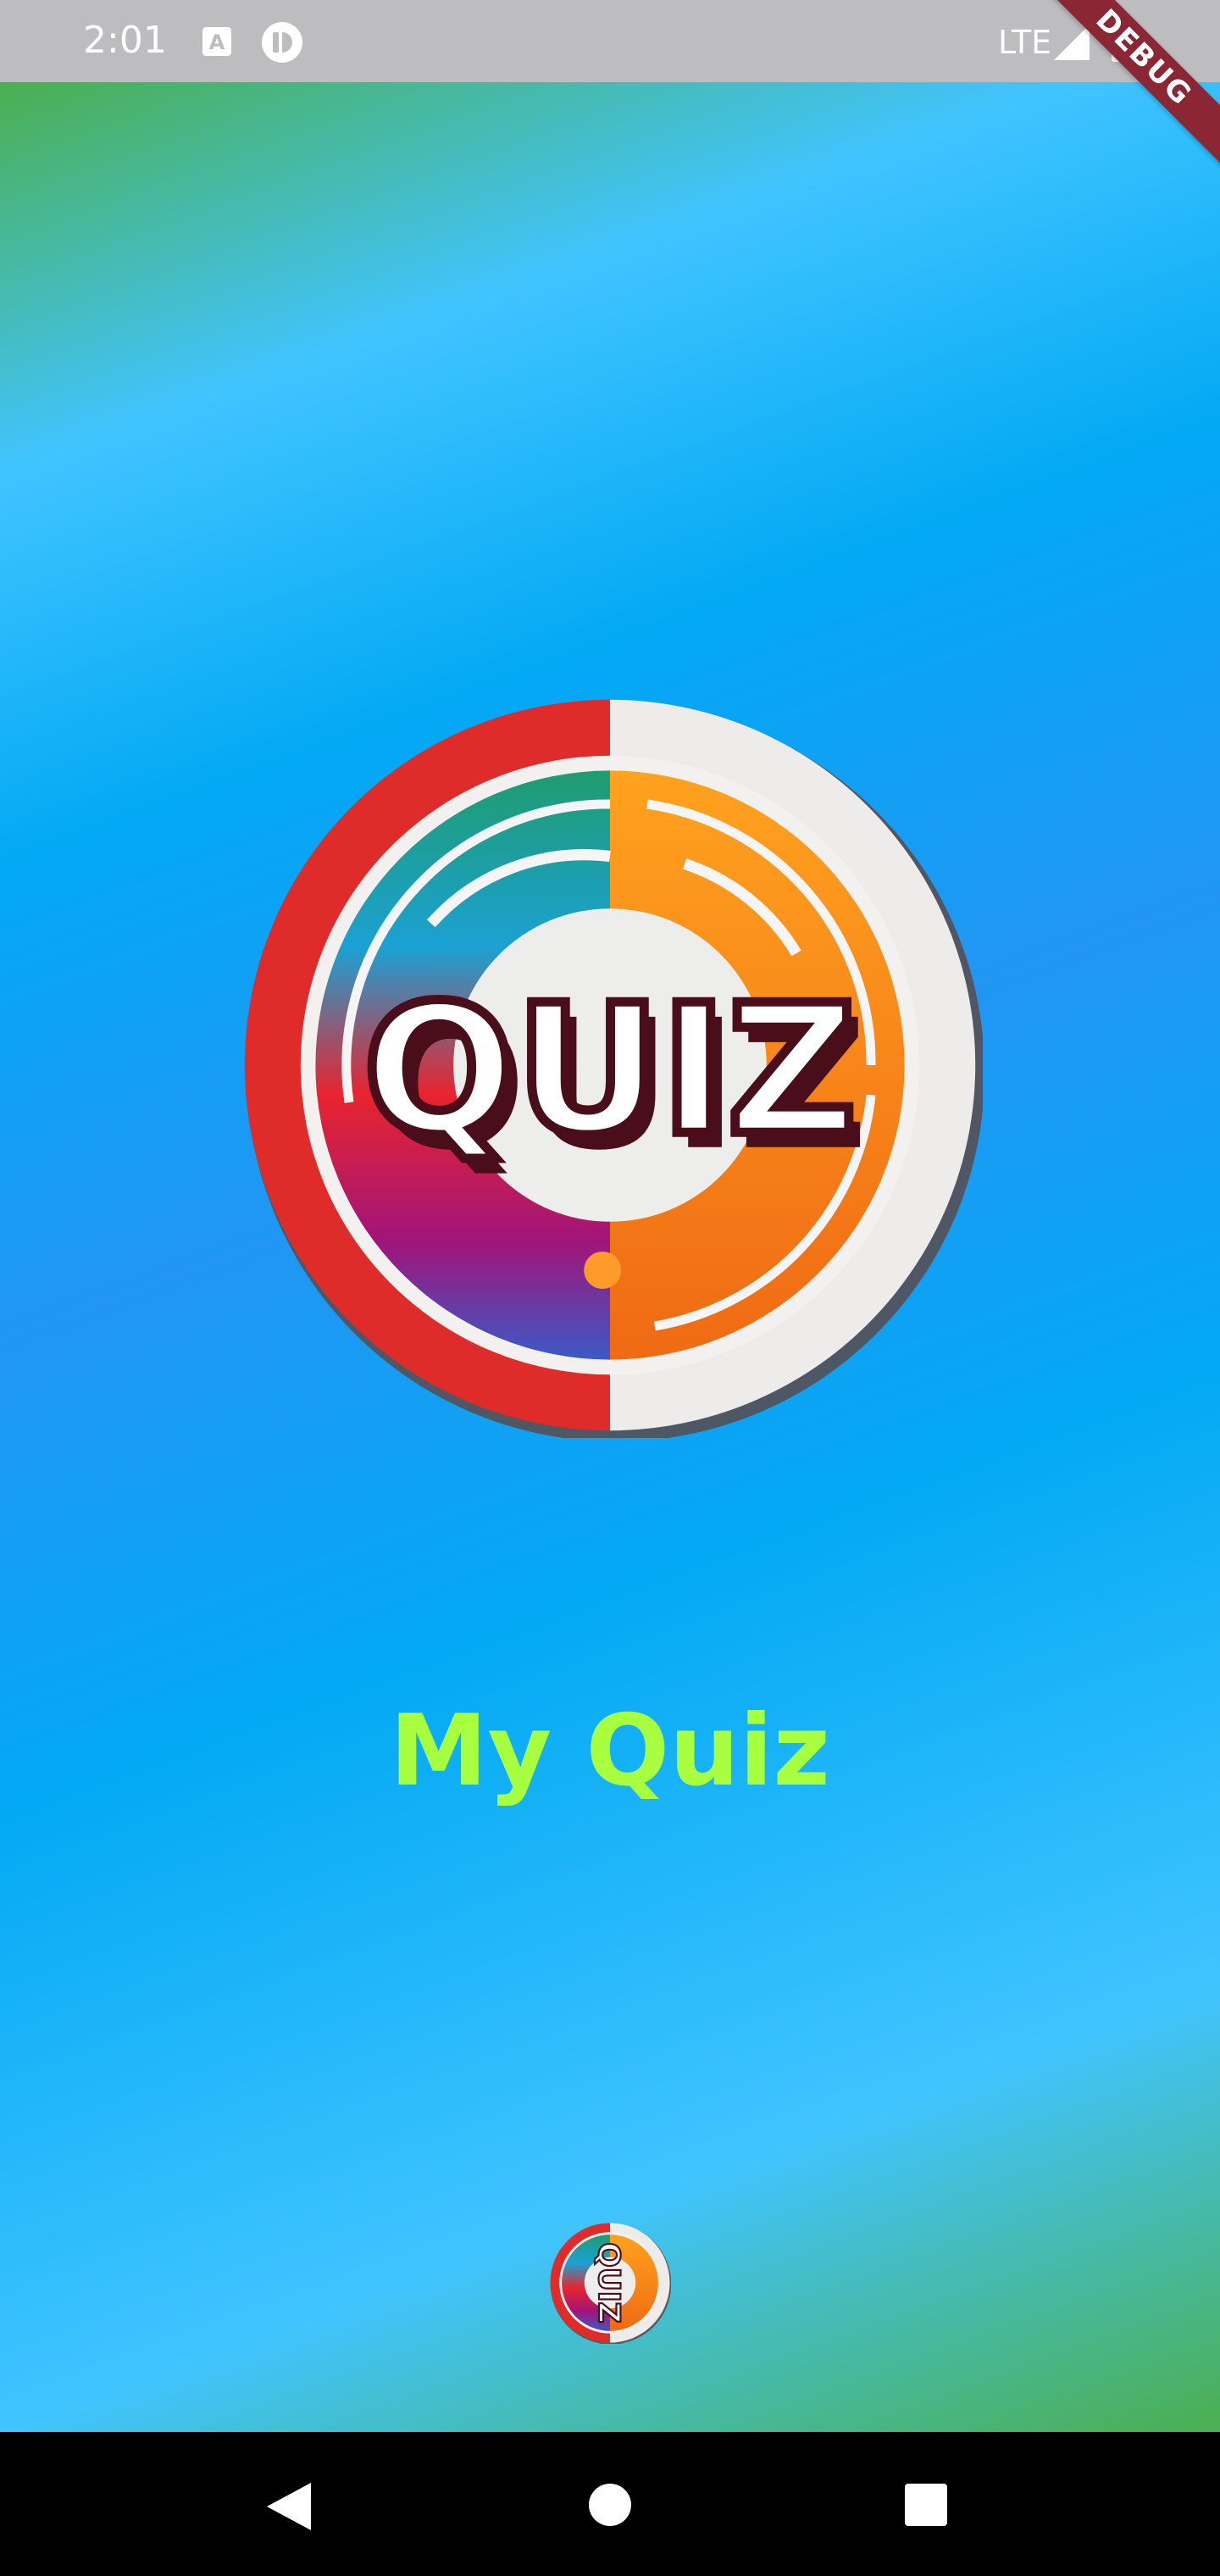  Describe the element at coordinates (926, 2505) in the screenshot. I see `recents-icon` at that location.